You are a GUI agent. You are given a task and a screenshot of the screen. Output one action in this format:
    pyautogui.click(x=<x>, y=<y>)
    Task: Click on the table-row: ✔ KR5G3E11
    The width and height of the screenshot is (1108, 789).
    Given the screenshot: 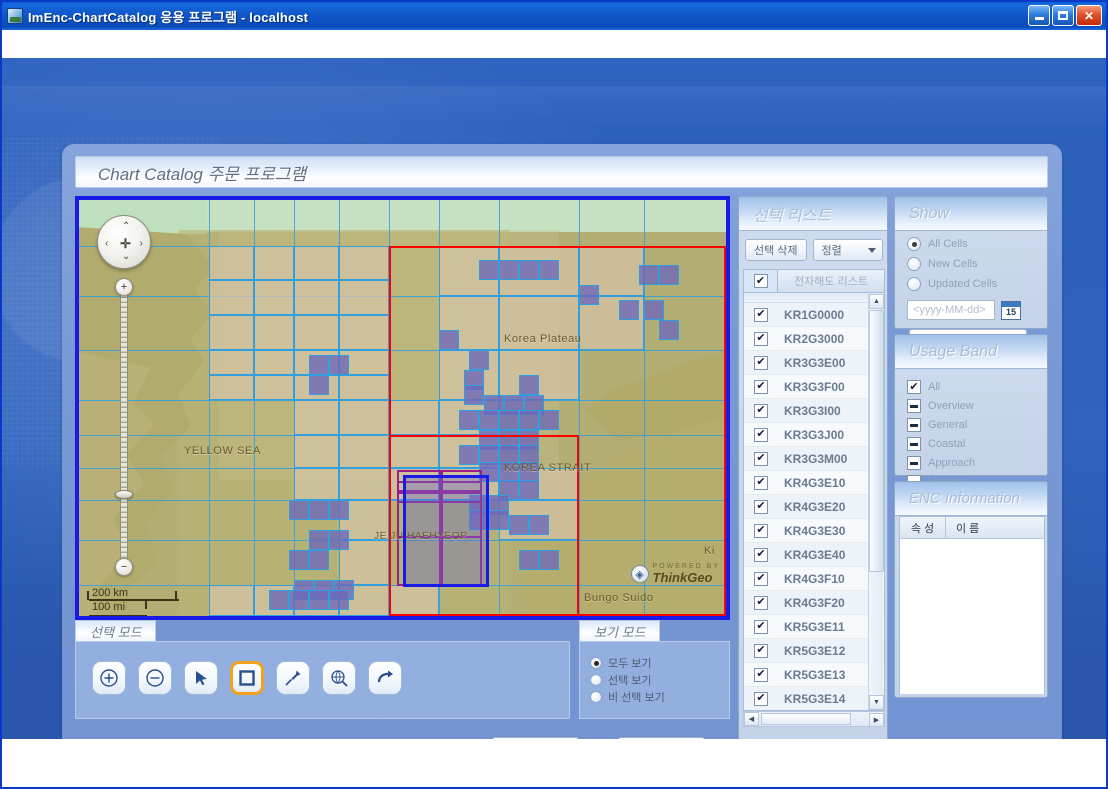 What is the action you would take?
    pyautogui.click(x=814, y=627)
    